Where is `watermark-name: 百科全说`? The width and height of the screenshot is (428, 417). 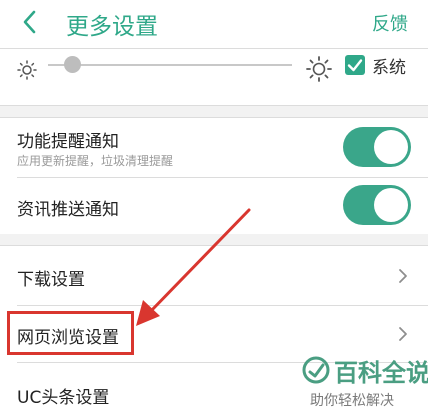 watermark-name: 百科全说 is located at coordinates (381, 373).